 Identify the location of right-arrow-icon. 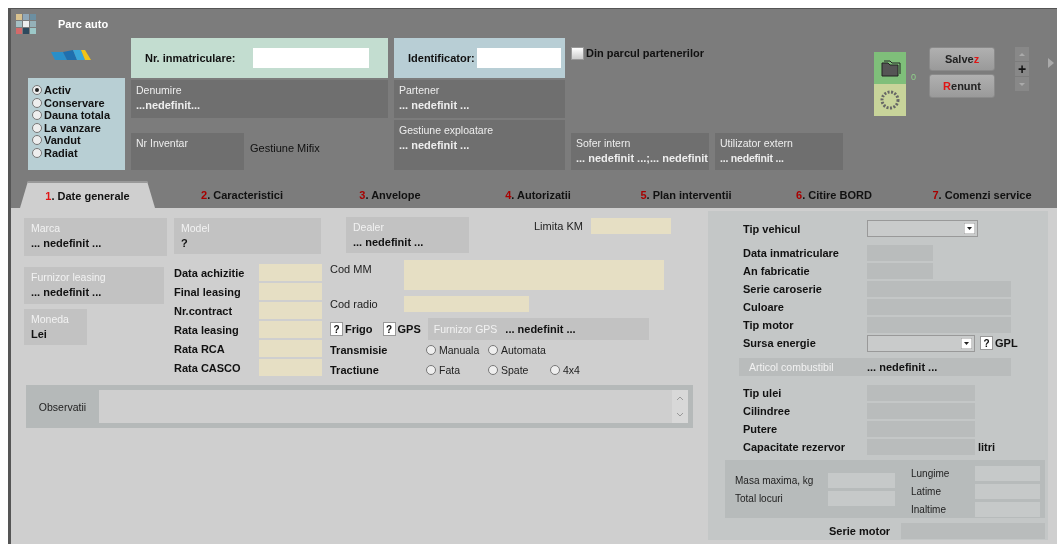
(1051, 63).